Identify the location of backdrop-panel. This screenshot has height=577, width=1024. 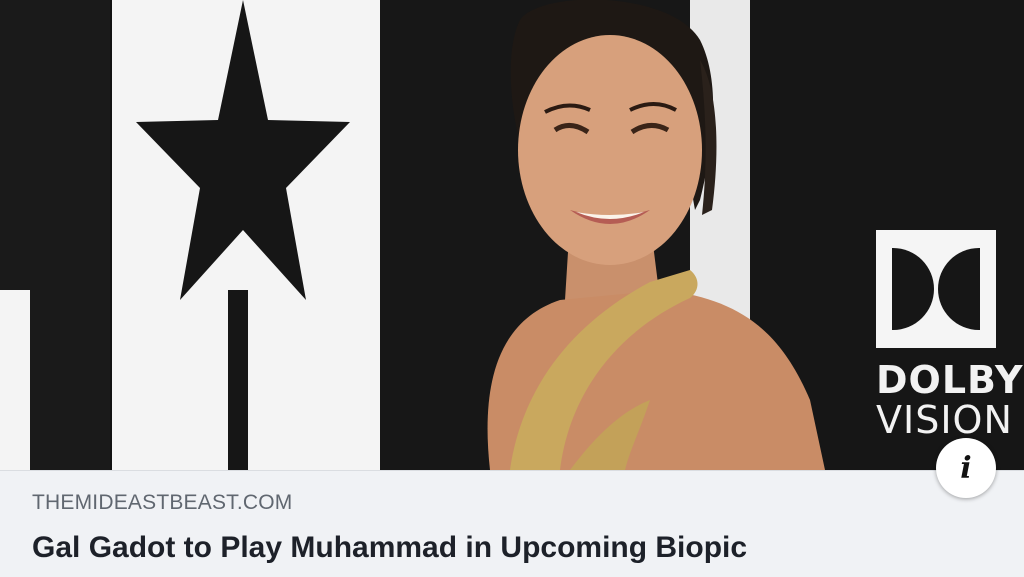
(15, 380).